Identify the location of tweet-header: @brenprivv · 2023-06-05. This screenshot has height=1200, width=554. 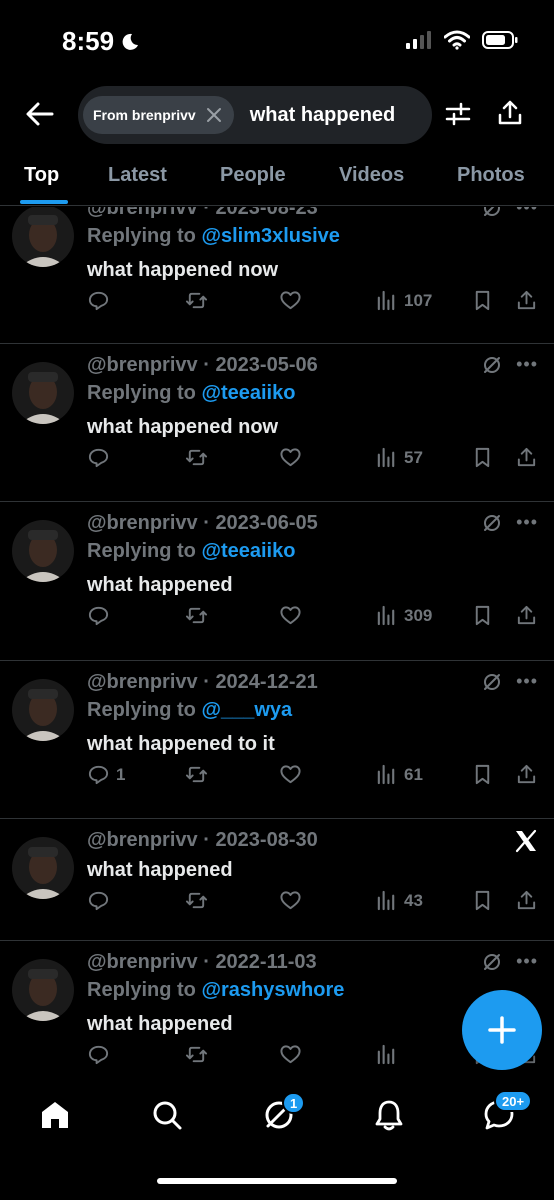
(202, 523).